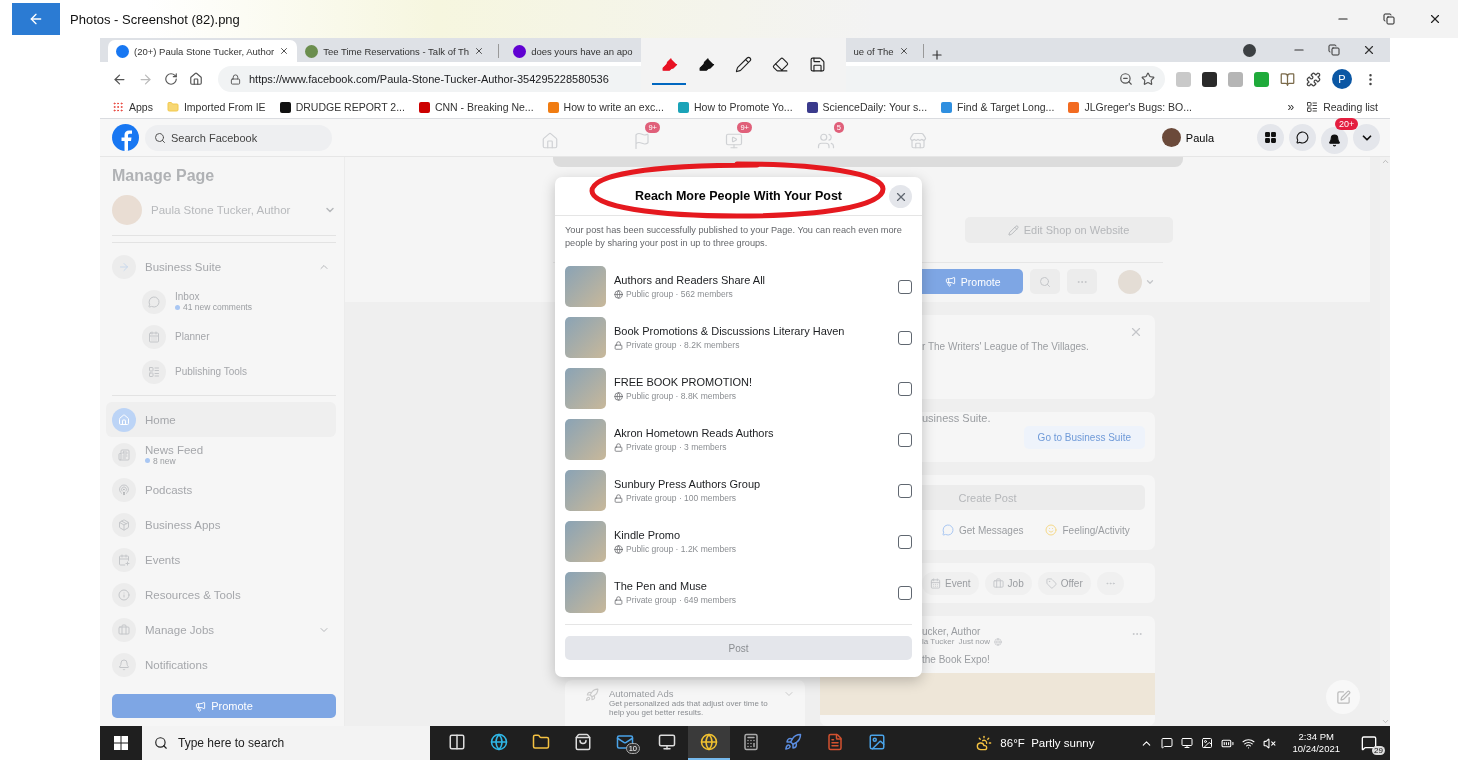 The image size is (1458, 760). I want to click on home-icon, so click(196, 79).